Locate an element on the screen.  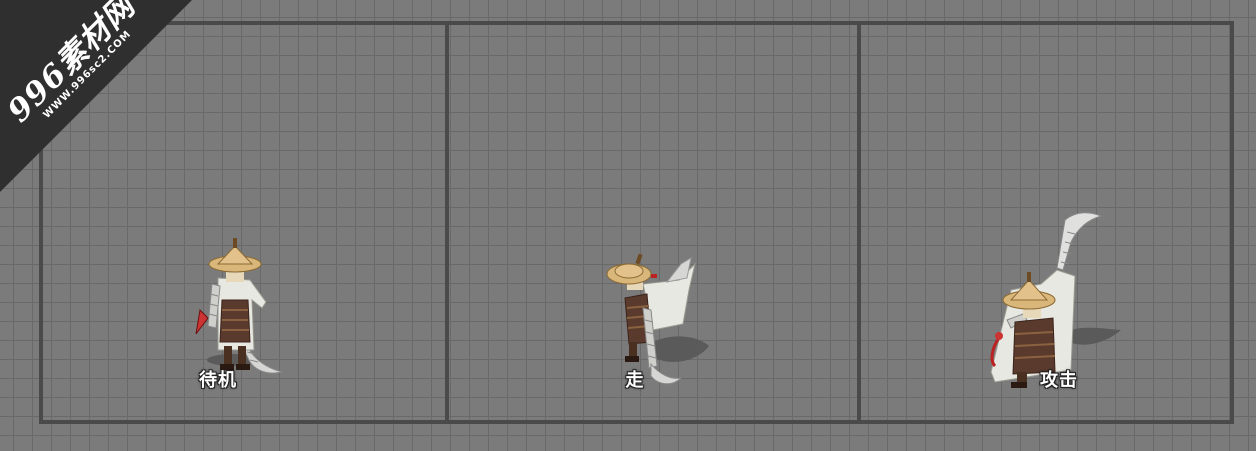
label-attack: 攻击 is located at coordinates (1059, 380).